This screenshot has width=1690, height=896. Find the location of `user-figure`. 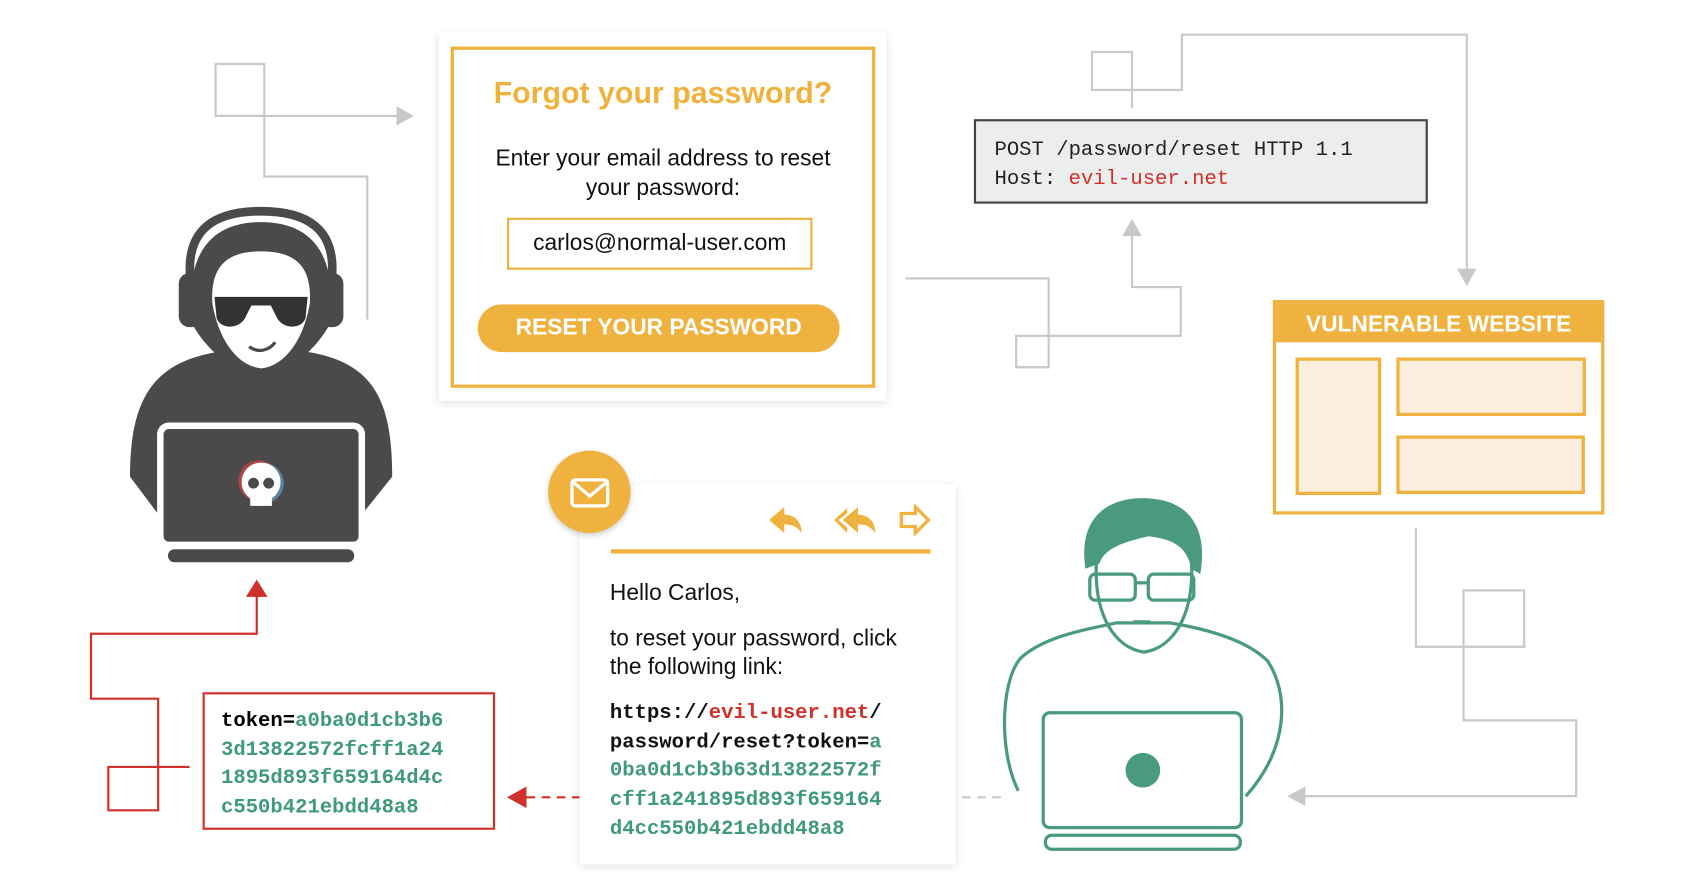

user-figure is located at coordinates (1143, 707).